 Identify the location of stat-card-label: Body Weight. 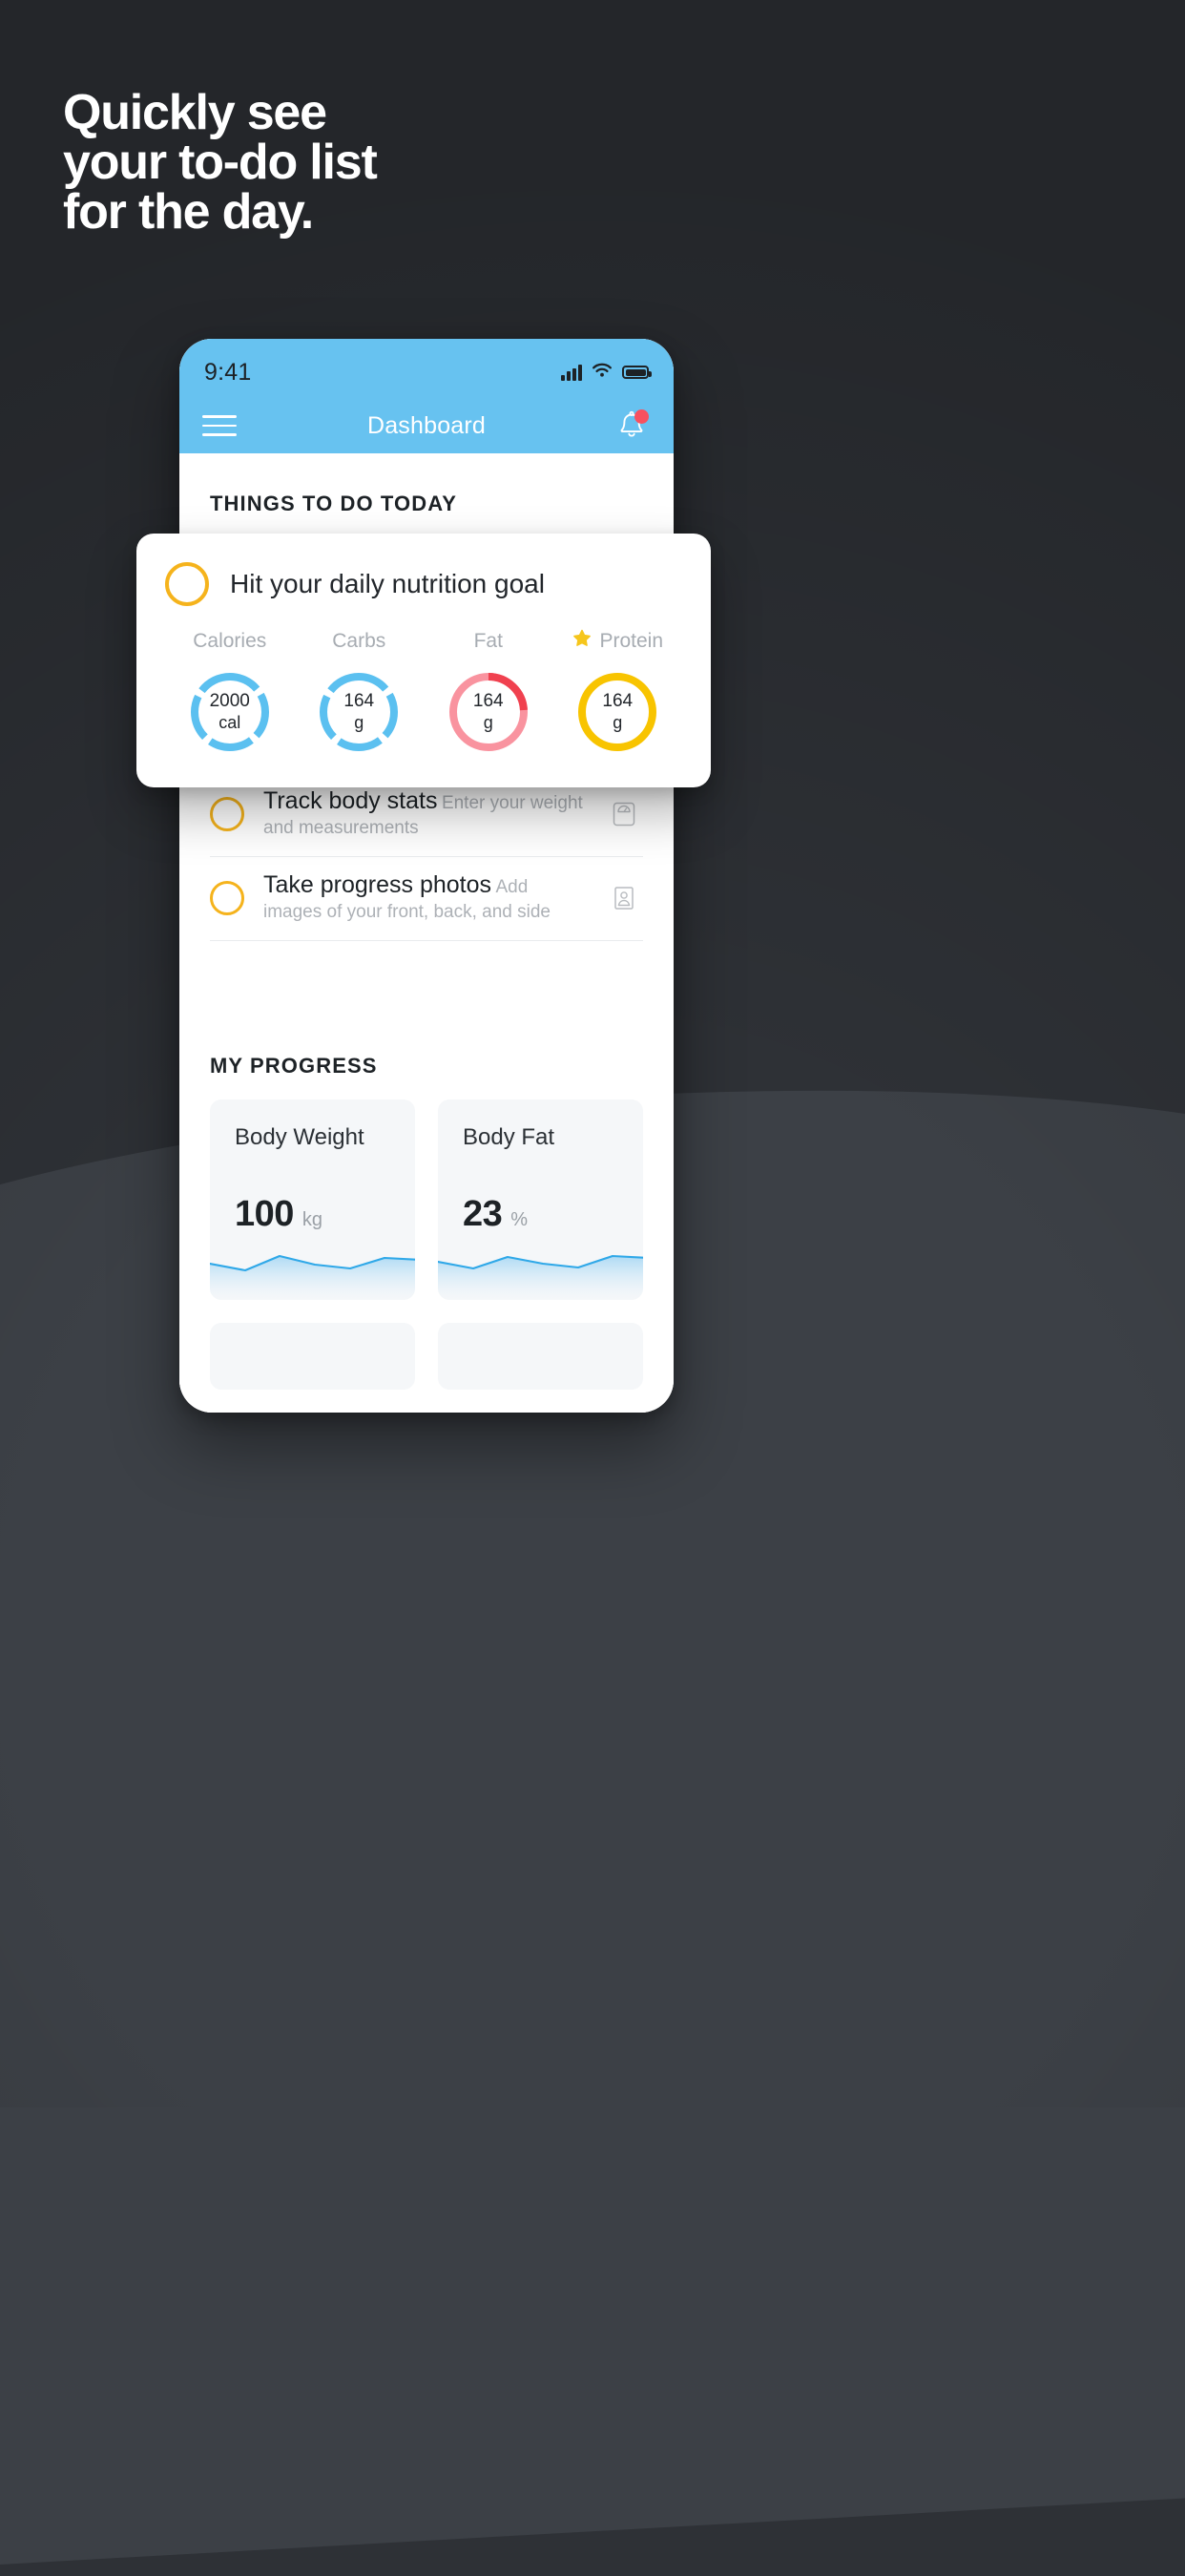
(299, 1137).